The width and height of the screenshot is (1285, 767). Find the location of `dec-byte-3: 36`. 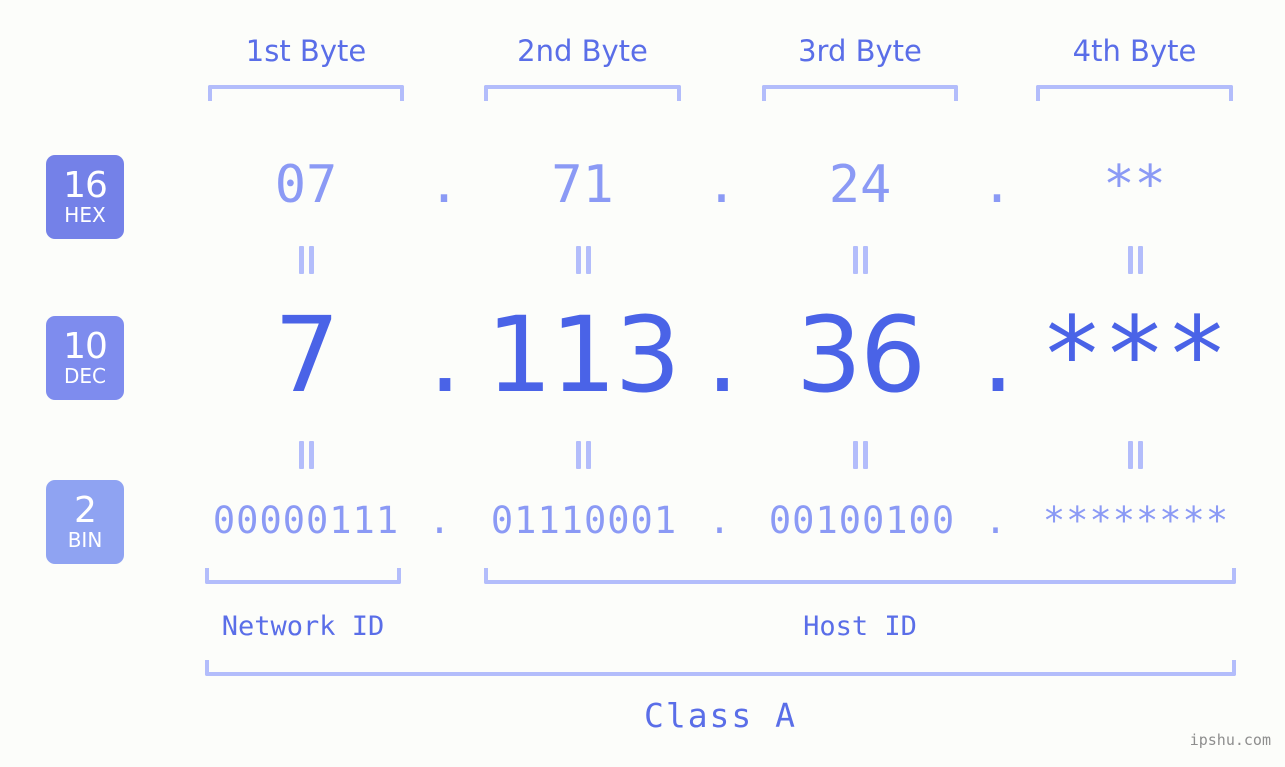

dec-byte-3: 36 is located at coordinates (860, 355).